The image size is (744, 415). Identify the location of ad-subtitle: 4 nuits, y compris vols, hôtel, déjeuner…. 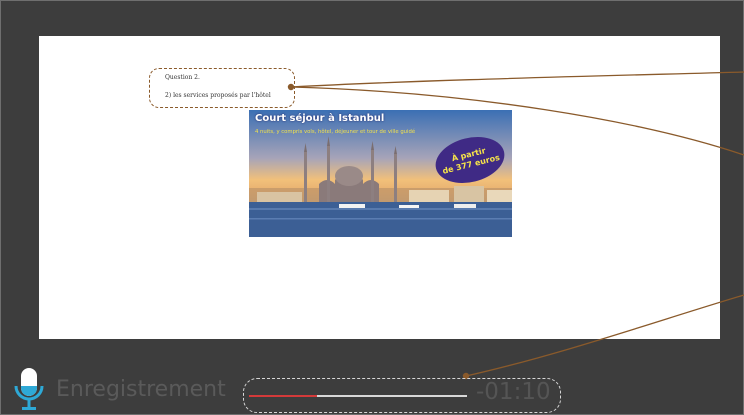
(335, 132).